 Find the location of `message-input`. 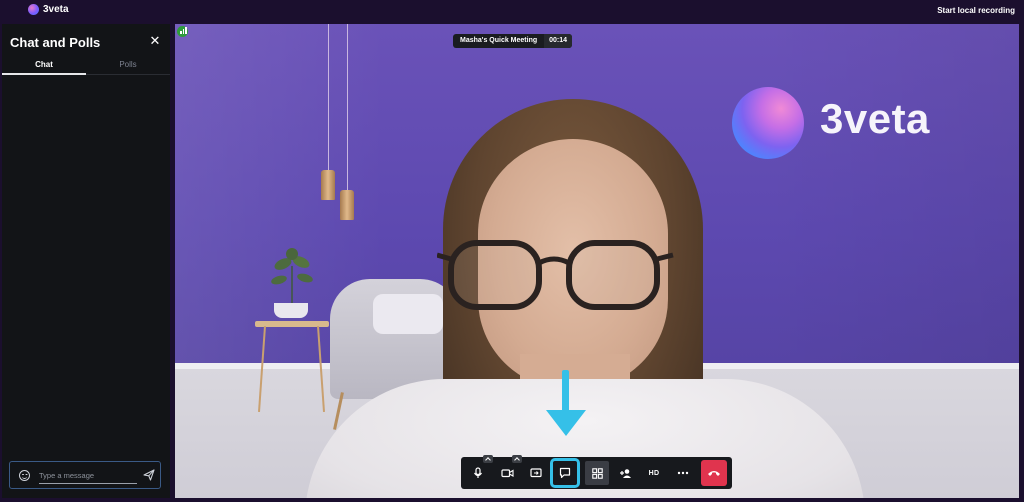

message-input is located at coordinates (88, 476).